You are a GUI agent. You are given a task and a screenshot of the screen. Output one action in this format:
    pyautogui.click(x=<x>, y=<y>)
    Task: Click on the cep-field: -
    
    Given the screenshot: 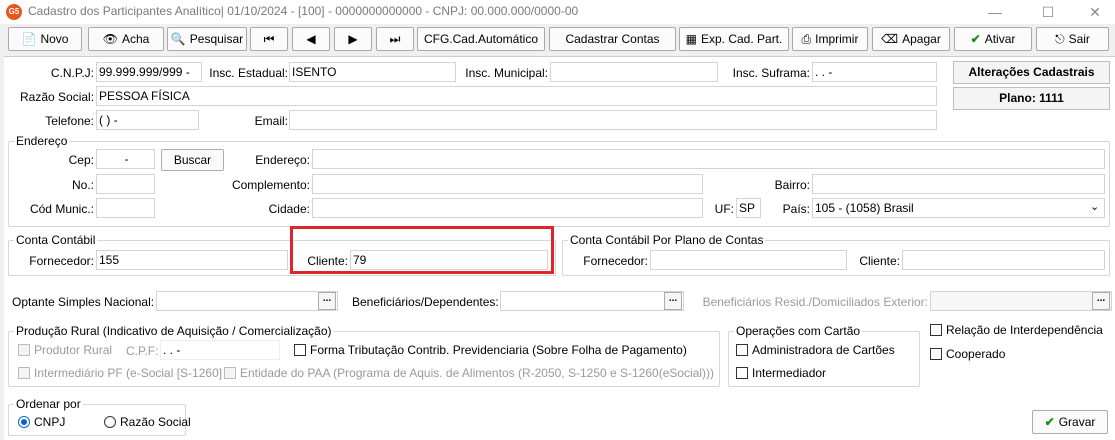 What is the action you would take?
    pyautogui.click(x=125, y=159)
    